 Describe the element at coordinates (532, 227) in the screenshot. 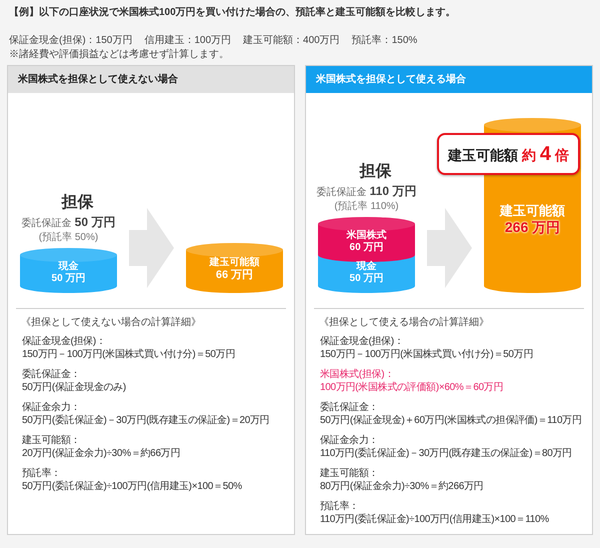

I see `result-amount: 266 万円` at that location.